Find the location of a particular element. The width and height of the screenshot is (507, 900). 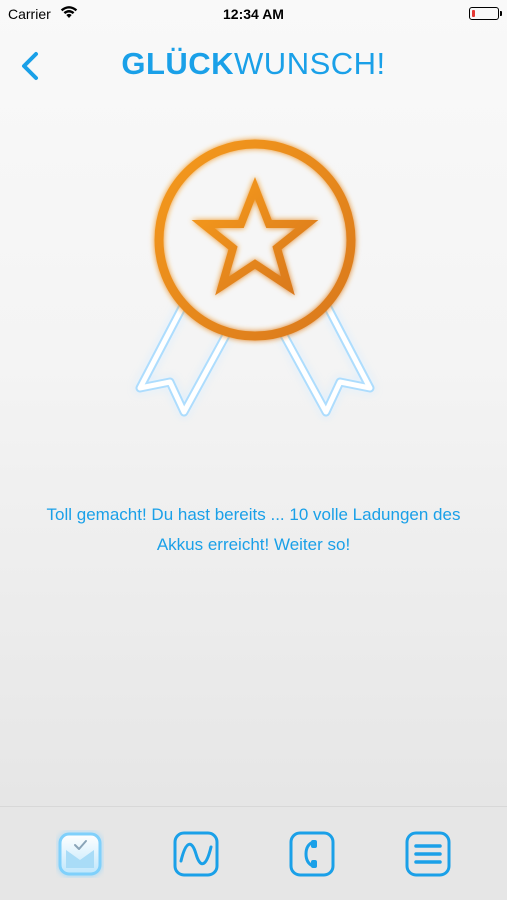

phone-contact-icon is located at coordinates (312, 854).